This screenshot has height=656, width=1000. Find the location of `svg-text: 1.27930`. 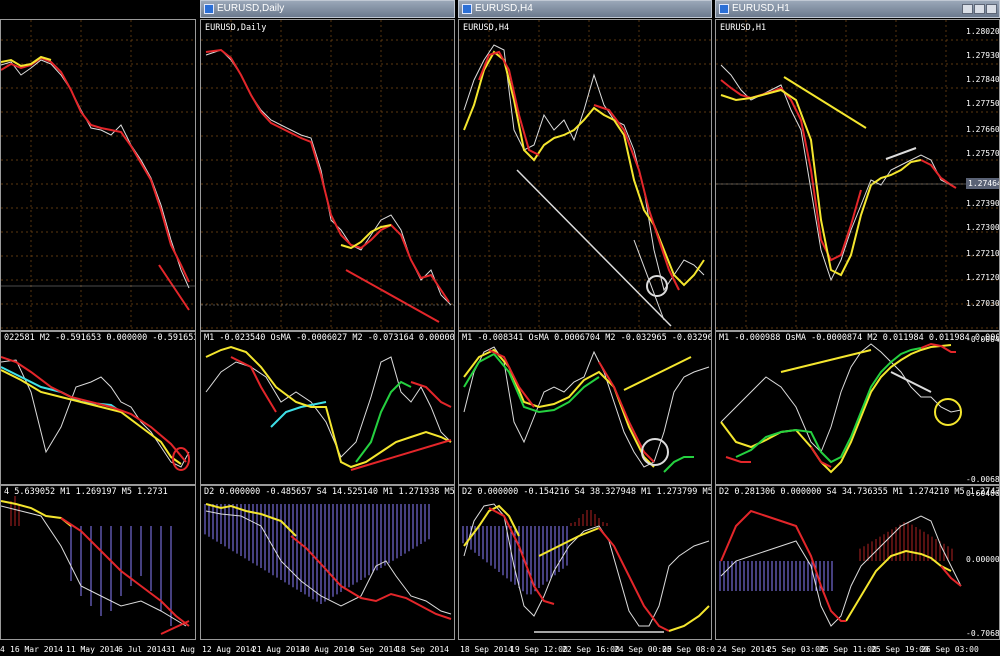

svg-text: 1.27930 is located at coordinates (983, 55).